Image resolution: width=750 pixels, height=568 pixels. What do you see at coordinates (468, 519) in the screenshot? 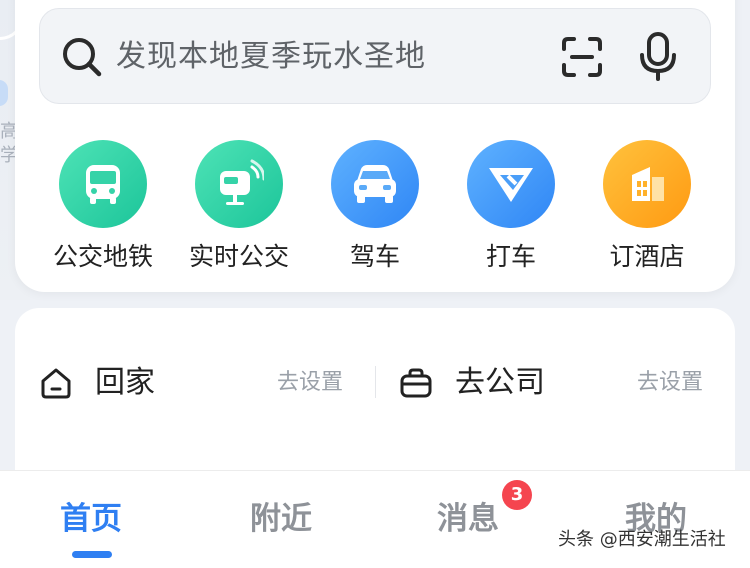
I see `tab-messages: 消息` at bounding box center [468, 519].